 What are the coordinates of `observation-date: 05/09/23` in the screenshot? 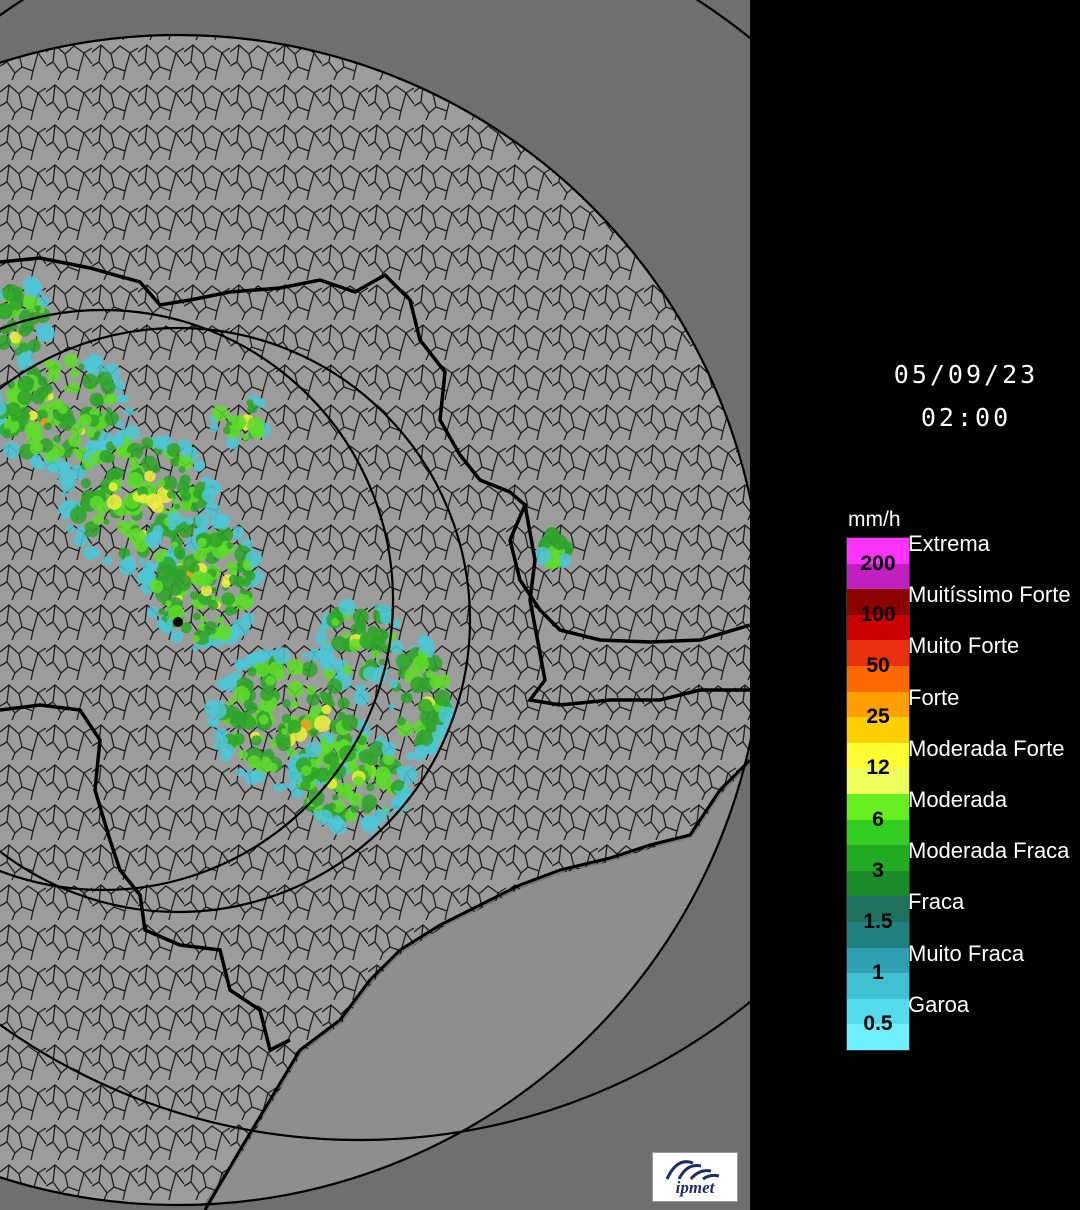 It's located at (966, 374).